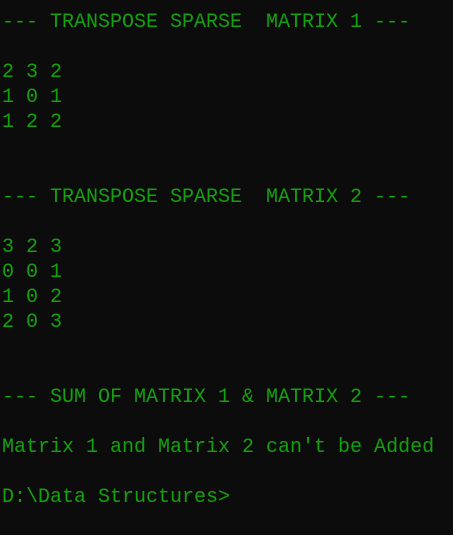 The width and height of the screenshot is (453, 535). What do you see at coordinates (218, 497) in the screenshot?
I see `command-prompt: D:\Data Structures>` at bounding box center [218, 497].